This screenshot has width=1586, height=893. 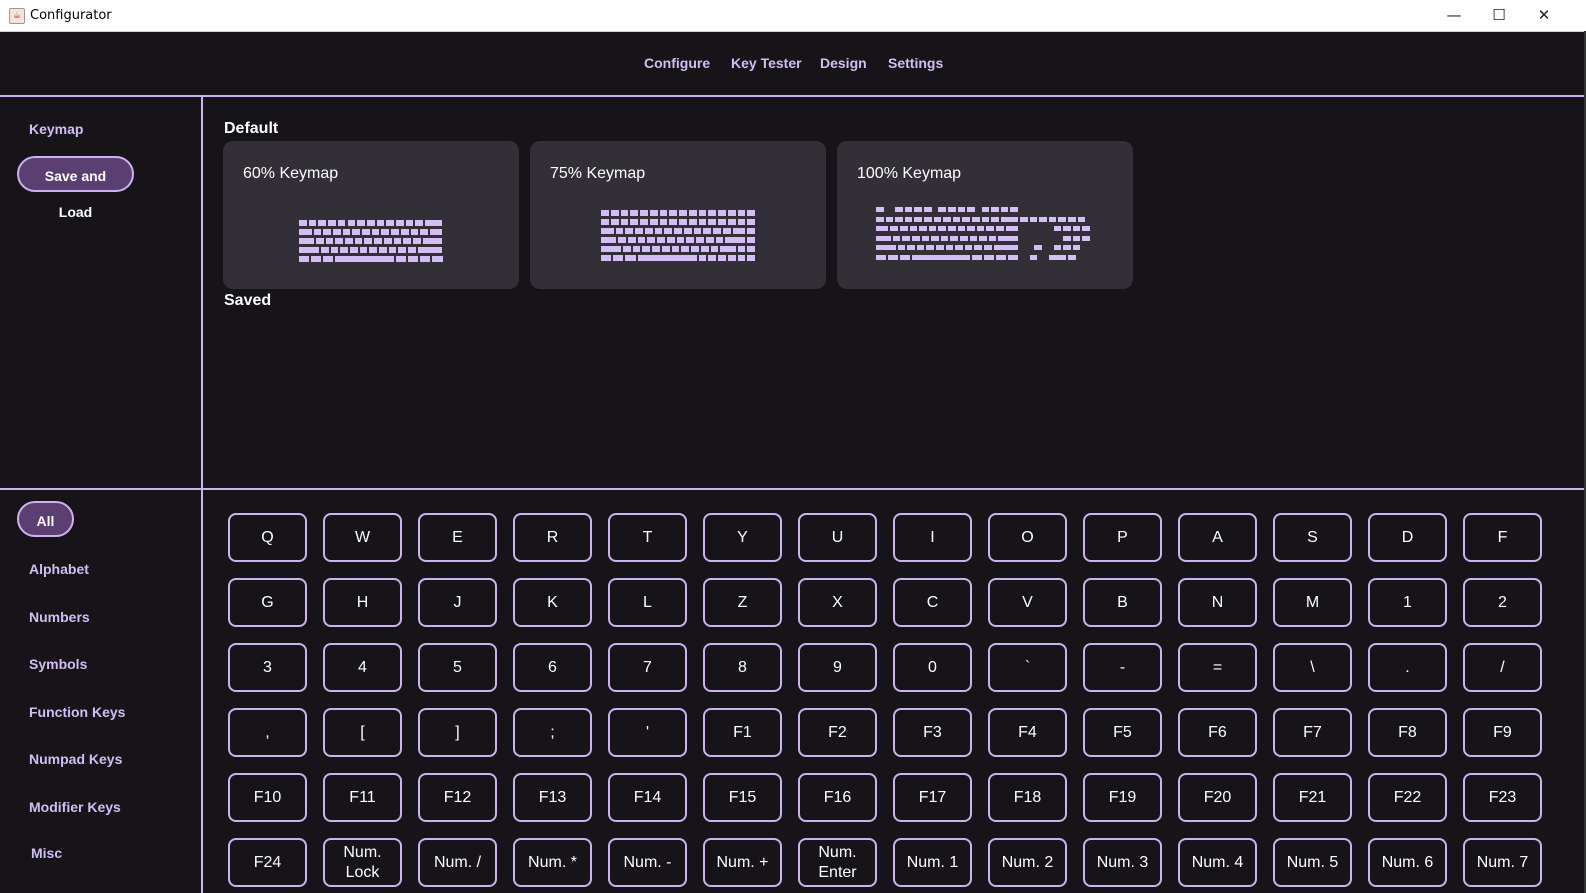 I want to click on key-button: A, so click(x=1217, y=537).